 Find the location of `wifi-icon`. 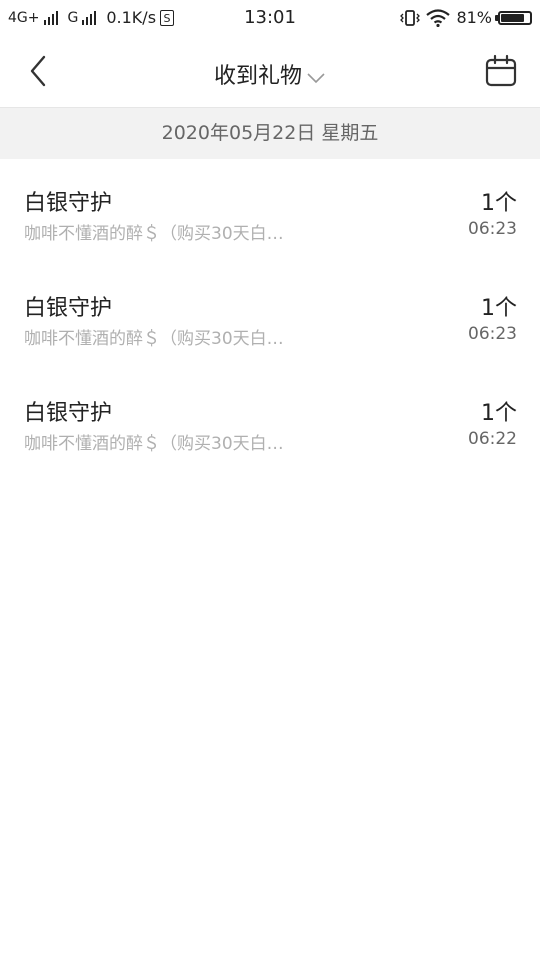

wifi-icon is located at coordinates (438, 17).